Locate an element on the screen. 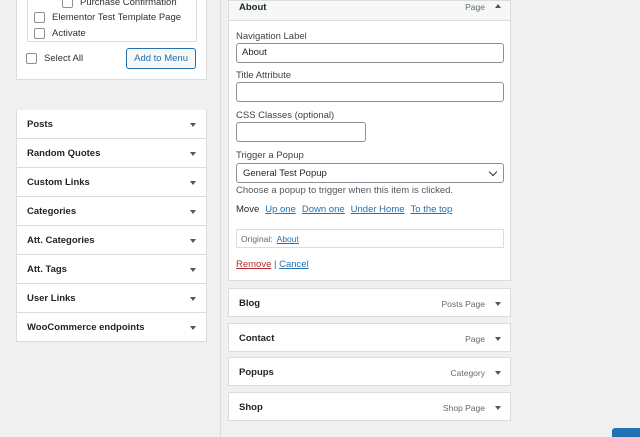  title-attribute-label: Title Attribute is located at coordinates (264, 75).